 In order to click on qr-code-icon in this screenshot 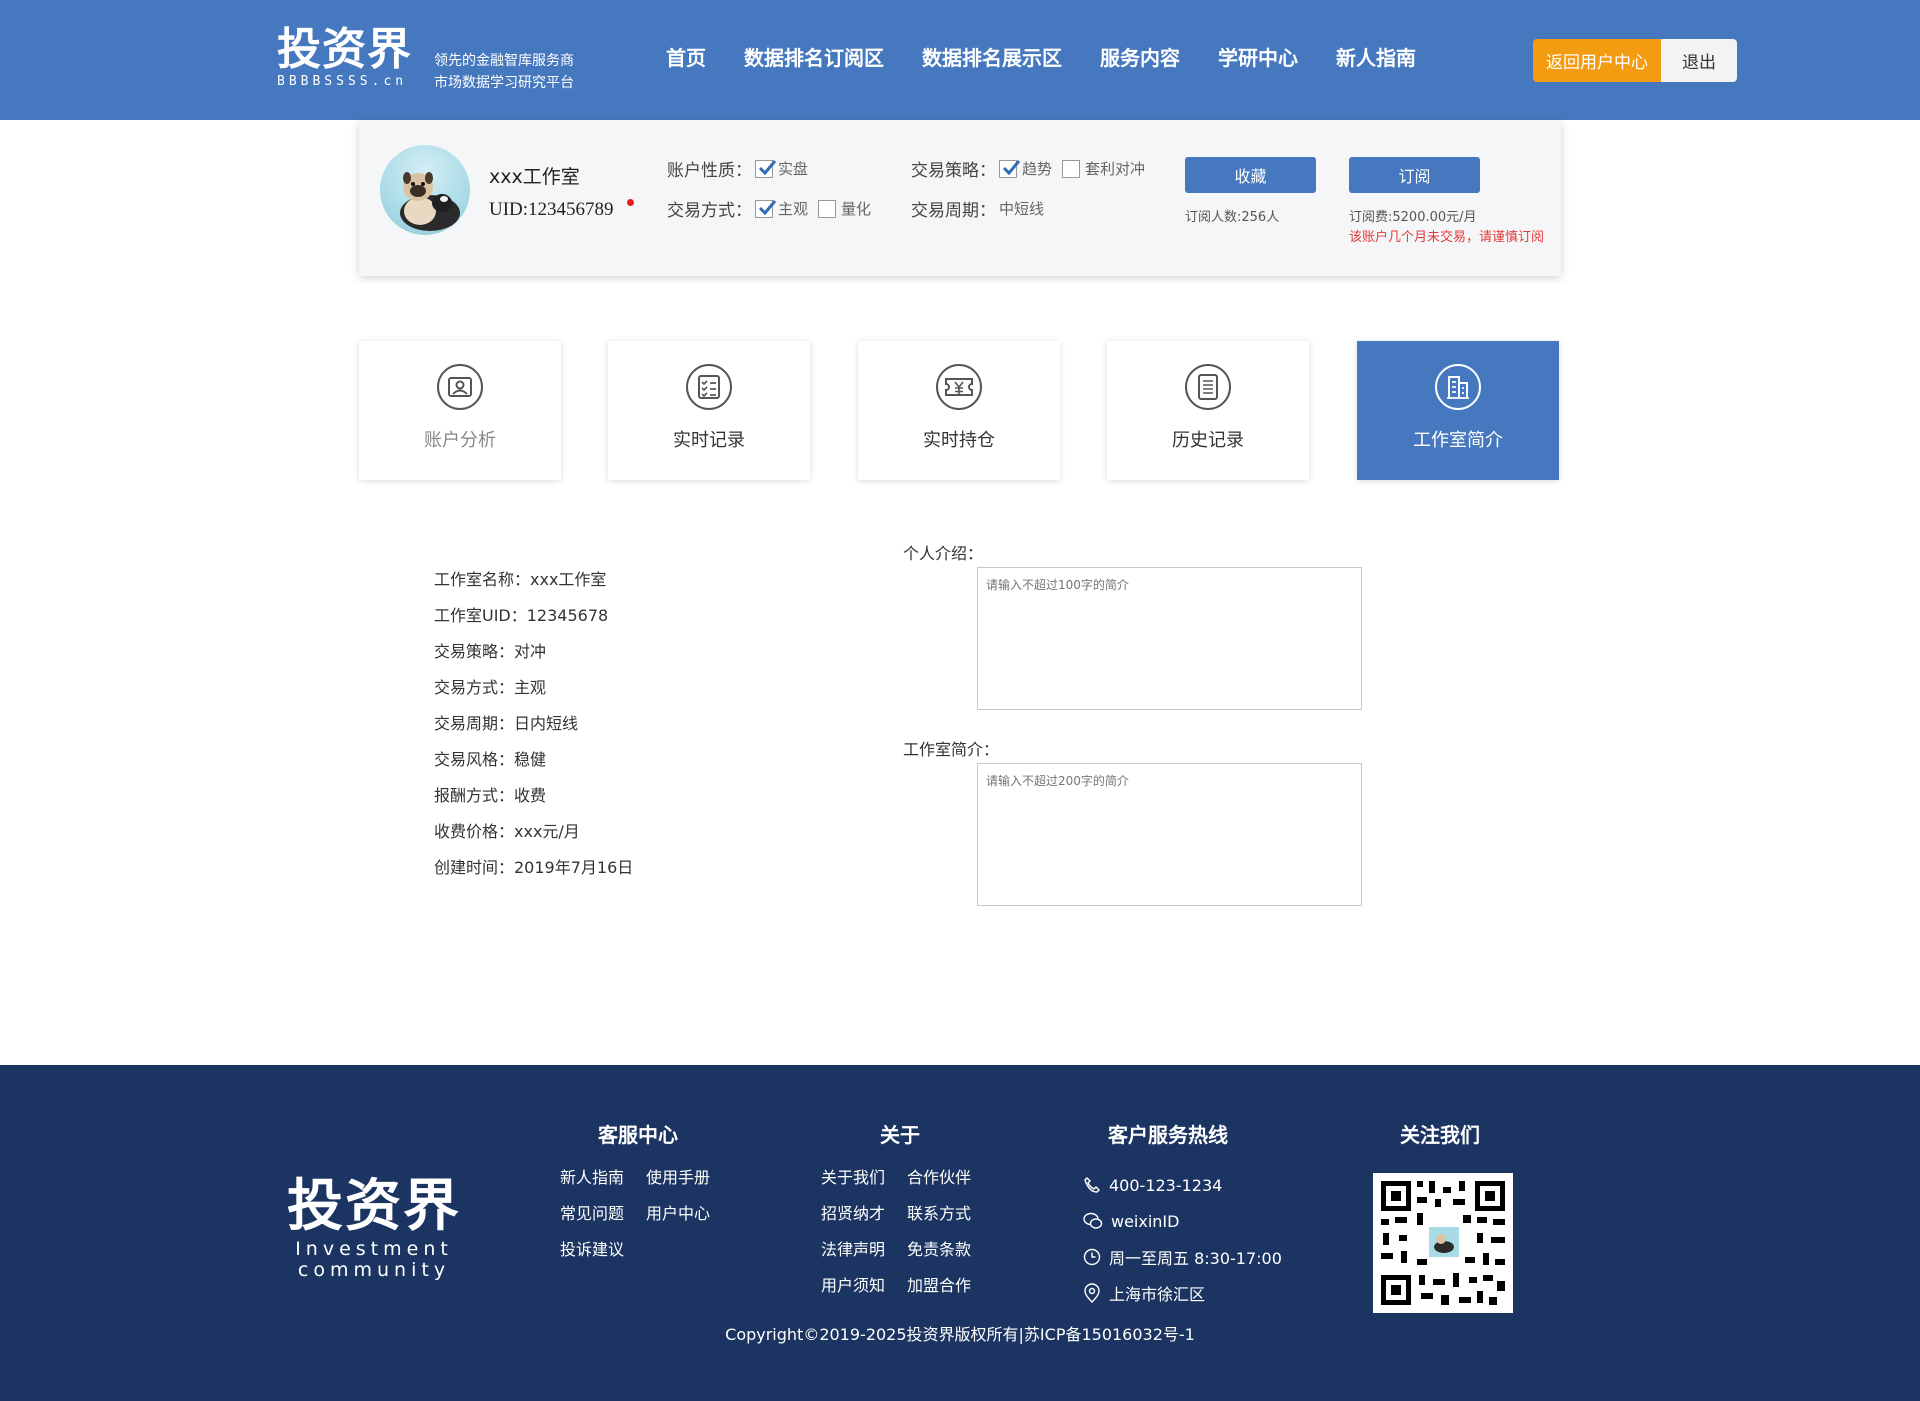, I will do `click(1443, 1243)`.